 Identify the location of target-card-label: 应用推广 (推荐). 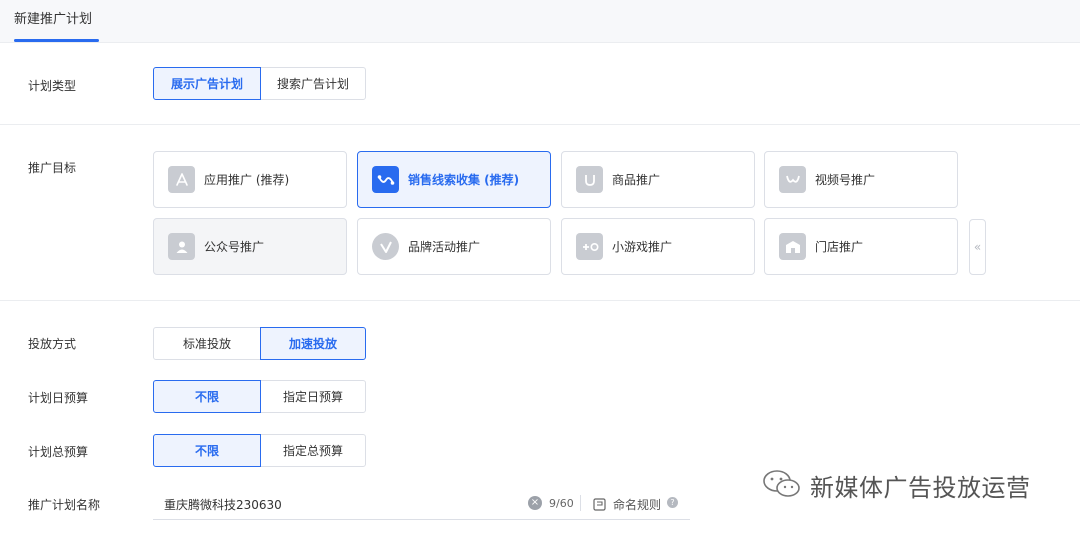
(247, 180).